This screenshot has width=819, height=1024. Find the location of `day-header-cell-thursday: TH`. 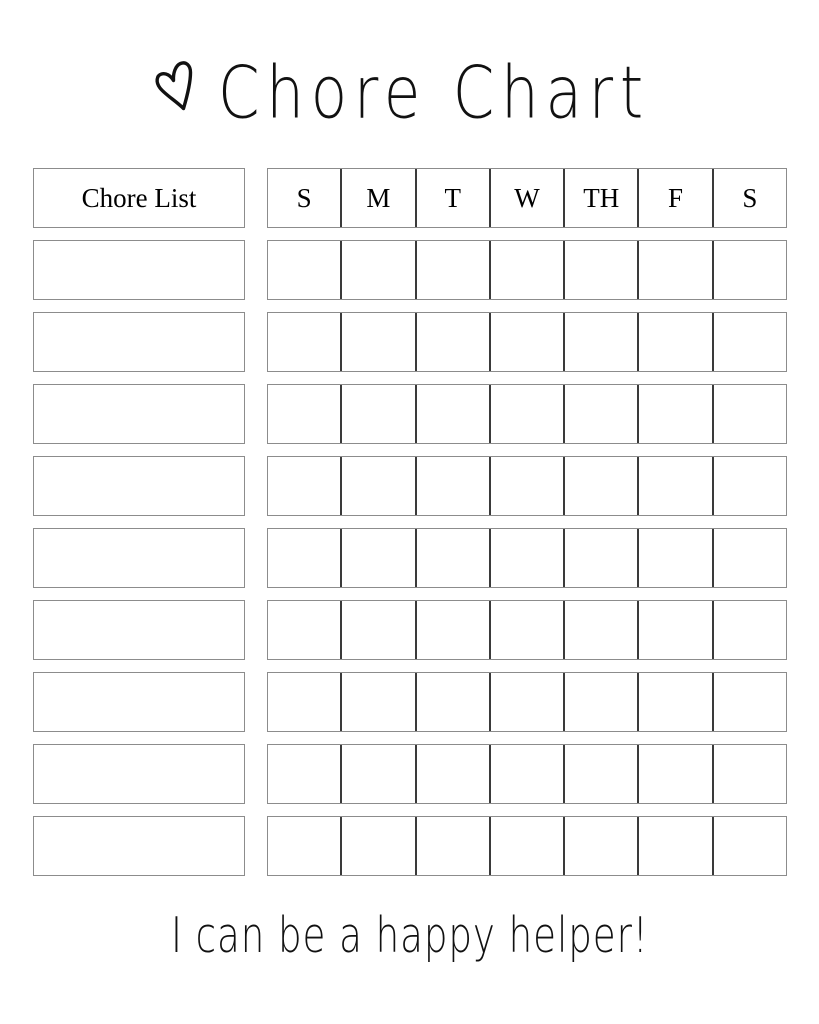

day-header-cell-thursday: TH is located at coordinates (602, 198).